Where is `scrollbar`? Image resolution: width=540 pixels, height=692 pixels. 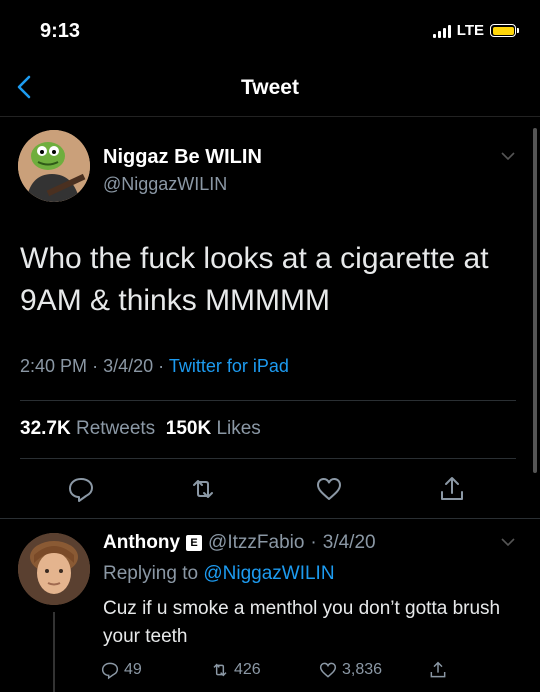
scrollbar is located at coordinates (535, 300).